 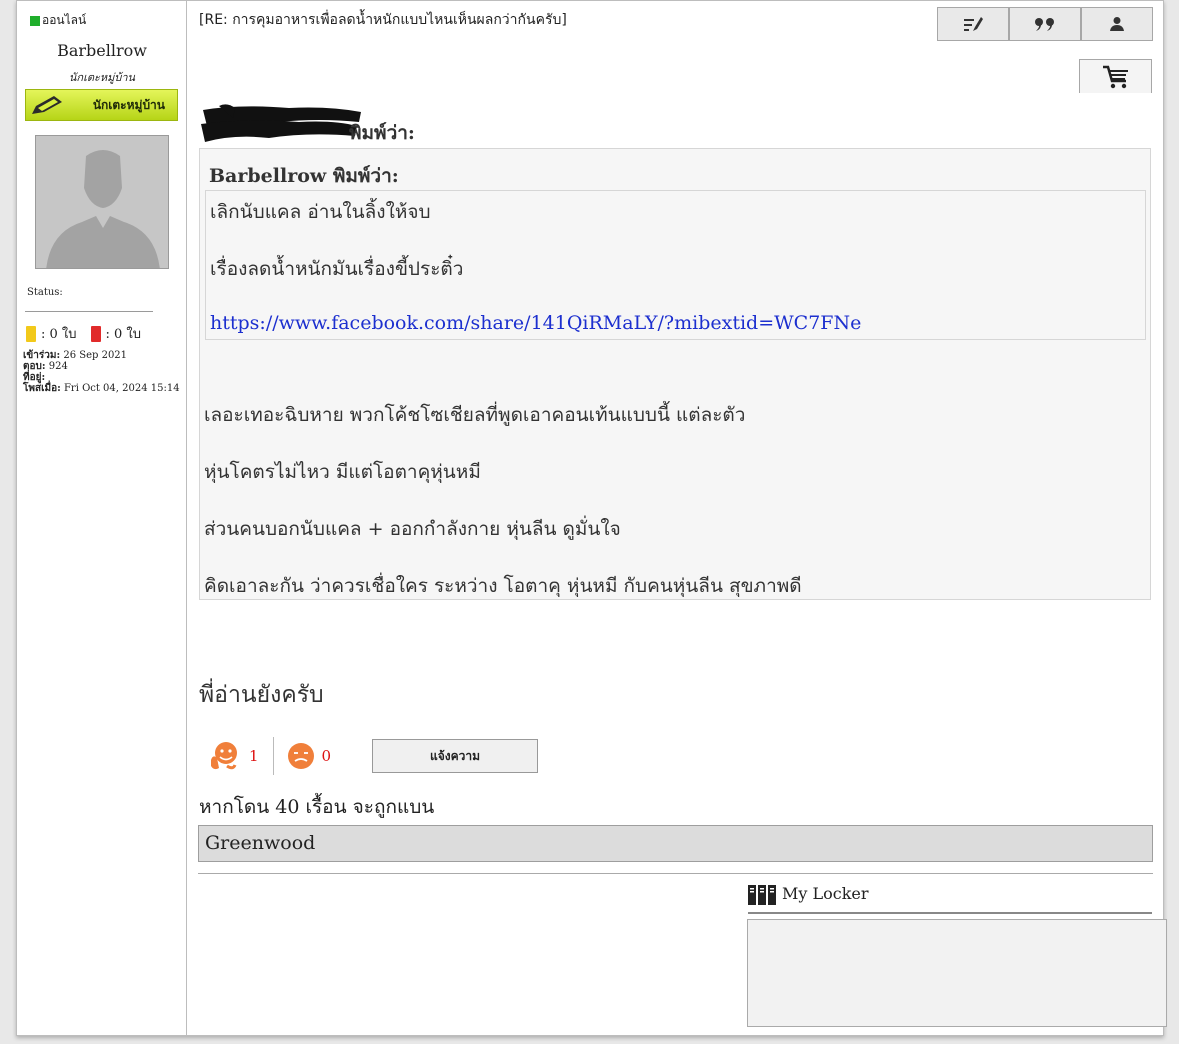 What do you see at coordinates (128, 104) in the screenshot?
I see `rank-badge-label: นักเตะหมู่บ้าน` at bounding box center [128, 104].